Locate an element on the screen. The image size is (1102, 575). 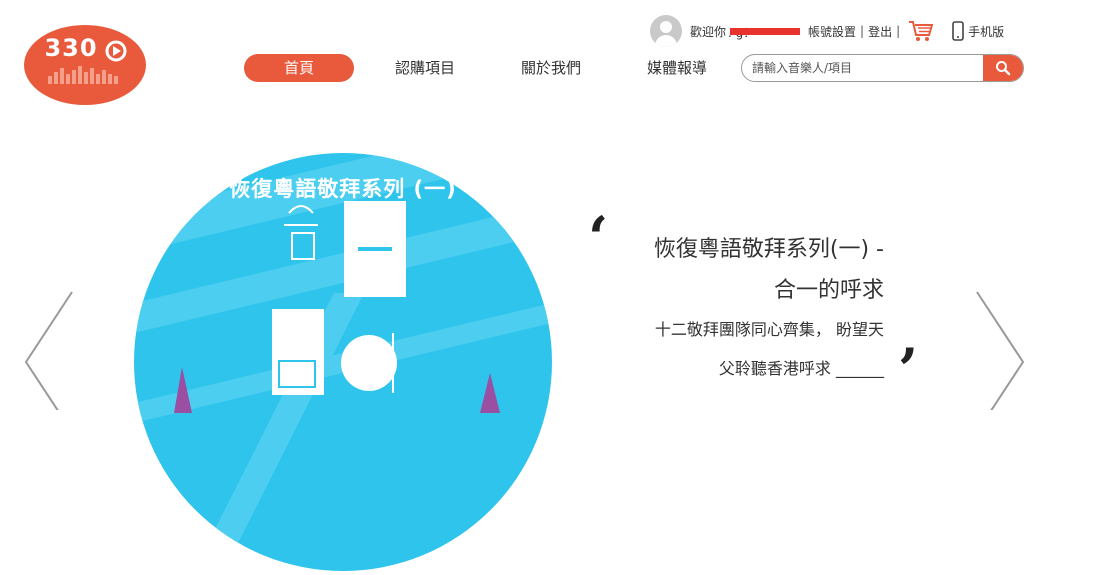
chevron-left-icon is located at coordinates (49, 350).